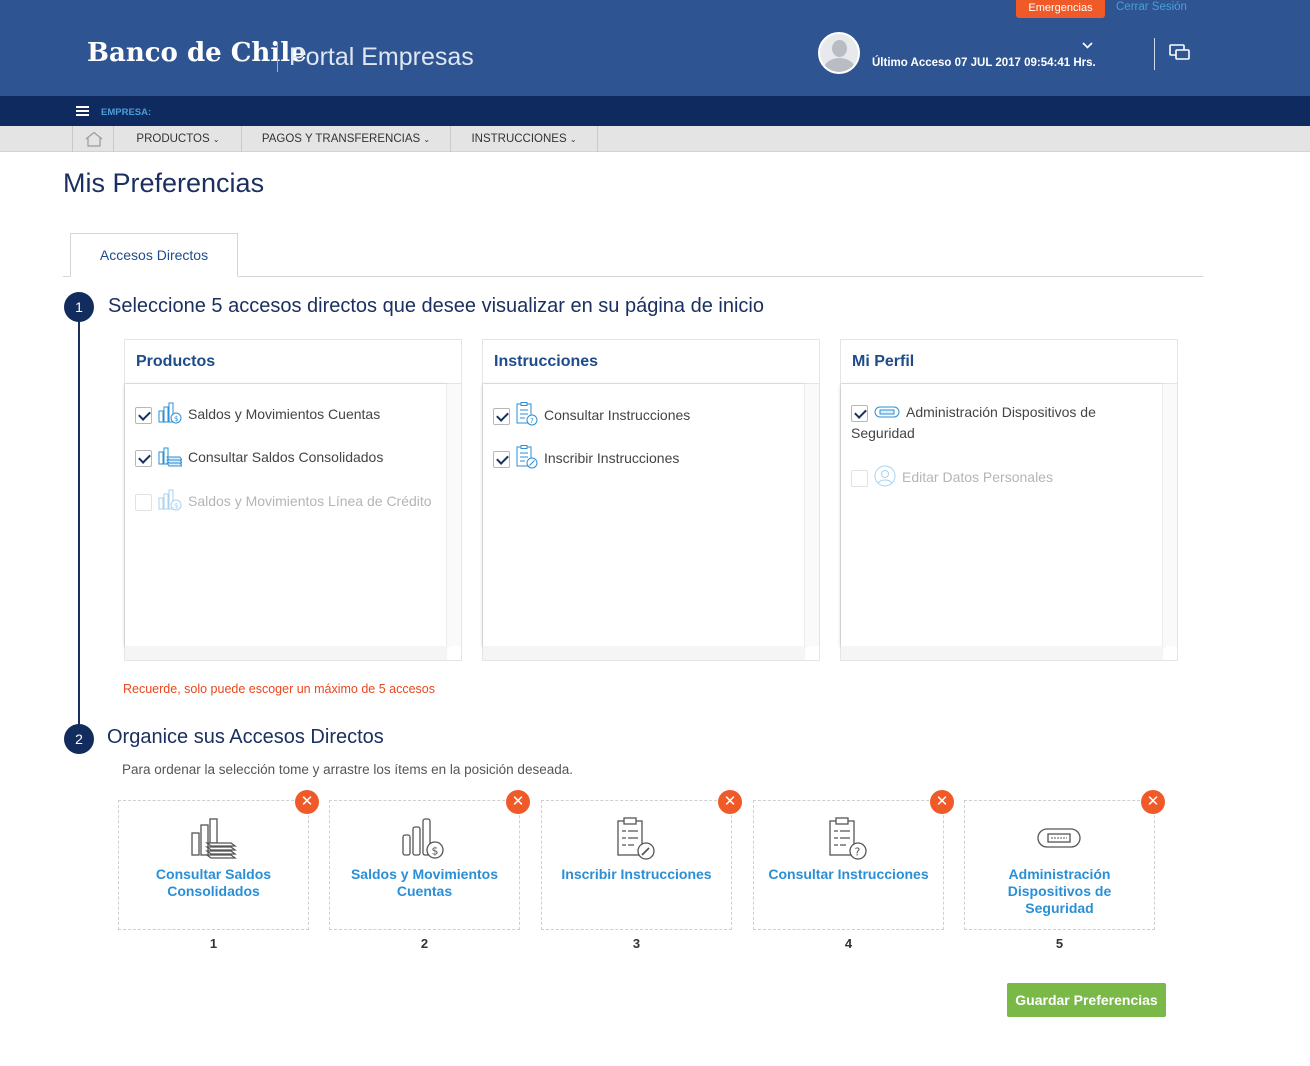  I want to click on nav-pagos-transferencias: PAGOS Y TRANSFERENCIAS ⌄, so click(346, 139).